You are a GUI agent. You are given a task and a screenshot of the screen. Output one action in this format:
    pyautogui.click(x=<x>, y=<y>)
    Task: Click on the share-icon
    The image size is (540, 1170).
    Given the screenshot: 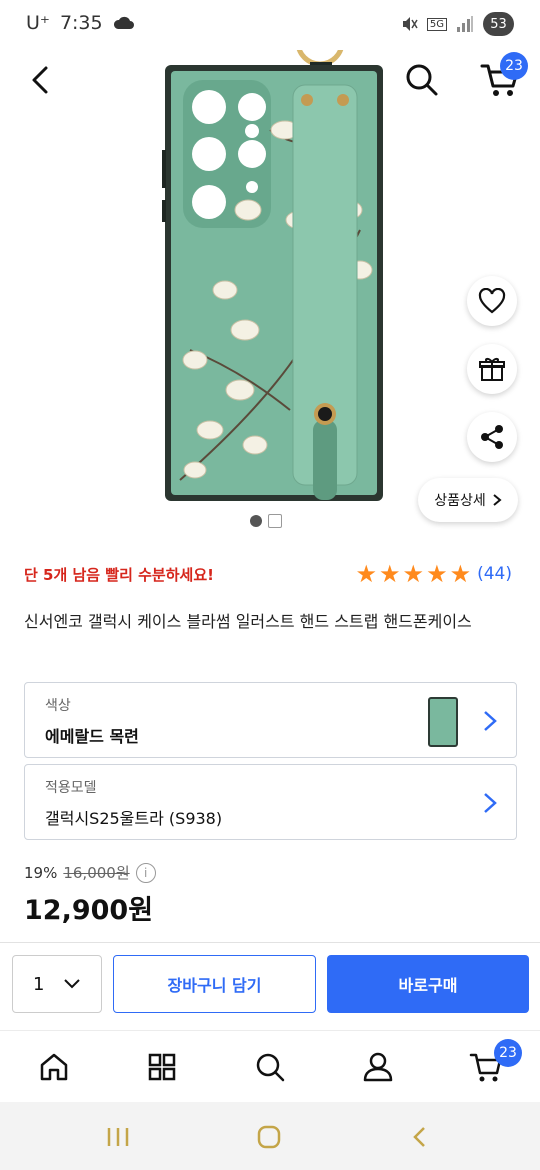 What is the action you would take?
    pyautogui.click(x=492, y=437)
    